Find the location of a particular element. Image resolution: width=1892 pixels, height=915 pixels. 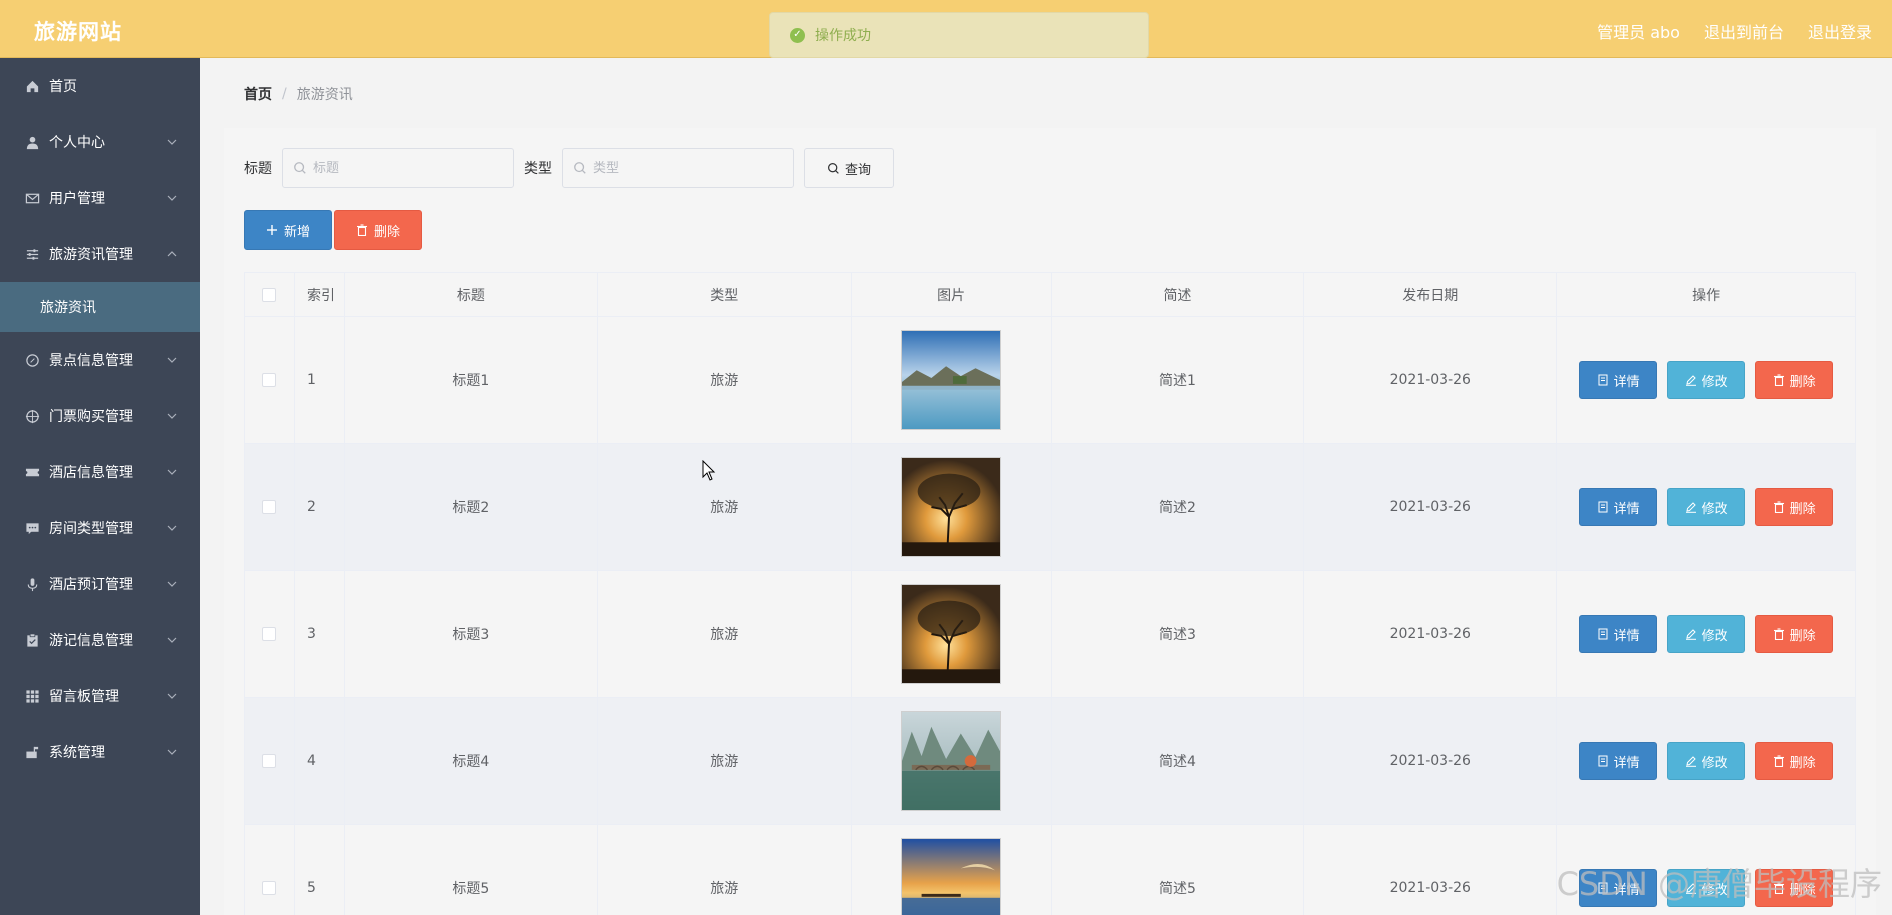

sidebar-item-label: 门票购买管理 is located at coordinates (91, 417).